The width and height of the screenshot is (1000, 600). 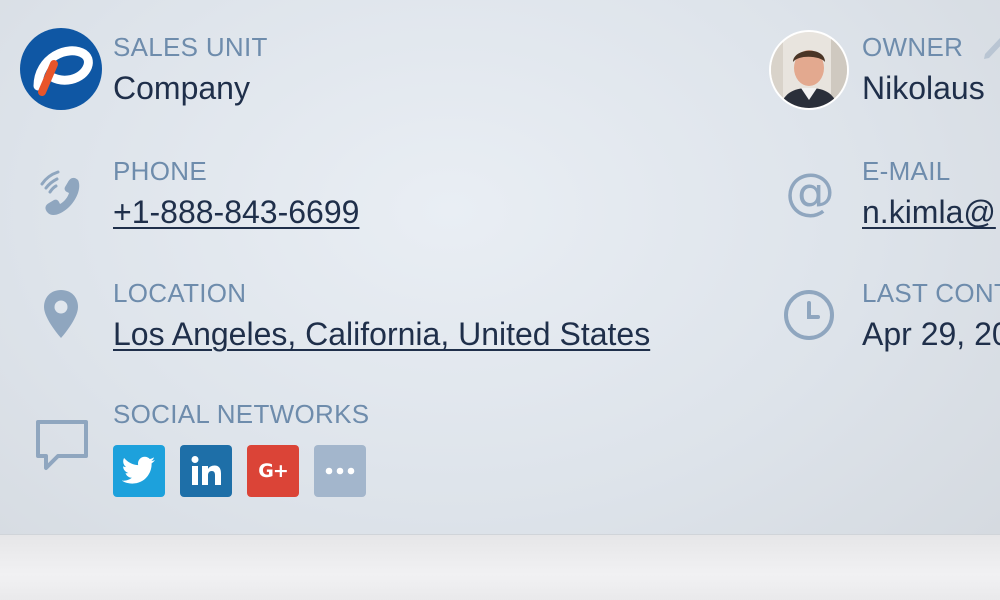 What do you see at coordinates (929, 212) in the screenshot?
I see `email-link: n.kimla@` at bounding box center [929, 212].